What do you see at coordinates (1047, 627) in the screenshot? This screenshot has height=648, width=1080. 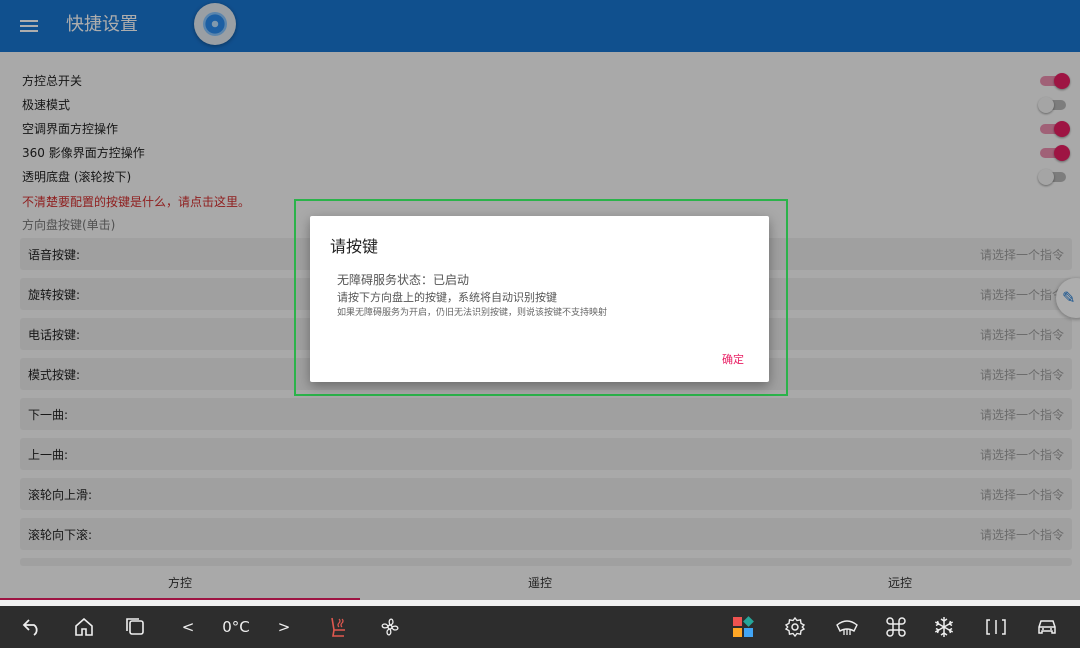 I see `car-icon` at bounding box center [1047, 627].